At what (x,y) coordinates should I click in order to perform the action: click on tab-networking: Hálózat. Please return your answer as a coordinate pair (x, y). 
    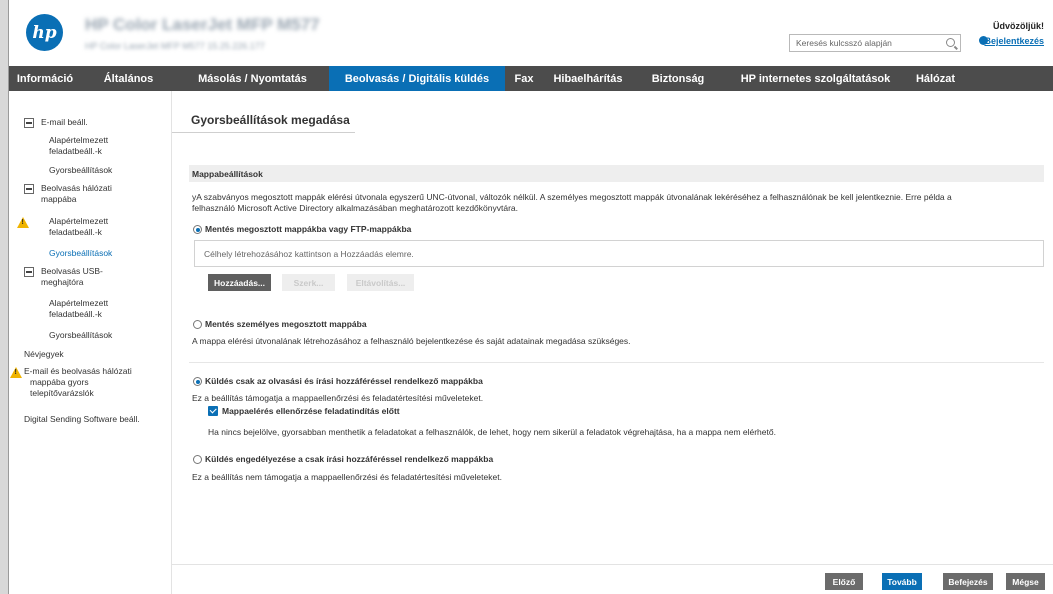
    Looking at the image, I should click on (935, 78).